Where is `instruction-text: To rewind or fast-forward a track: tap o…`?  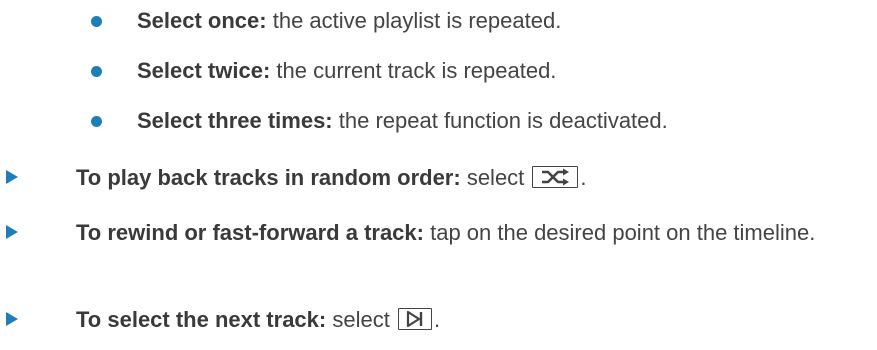 instruction-text: To rewind or fast-forward a track: tap o… is located at coordinates (471, 232).